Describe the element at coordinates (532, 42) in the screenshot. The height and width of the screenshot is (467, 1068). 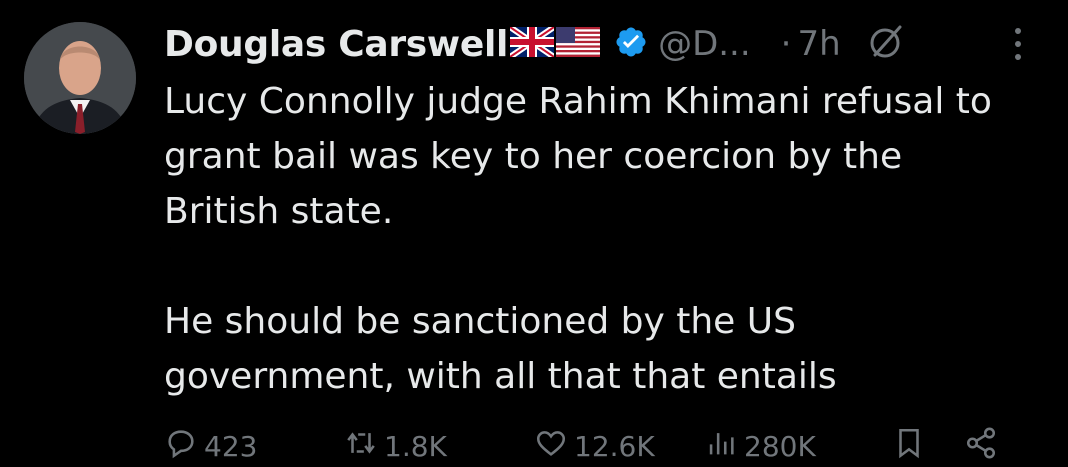
I see `uk-flag-icon` at that location.